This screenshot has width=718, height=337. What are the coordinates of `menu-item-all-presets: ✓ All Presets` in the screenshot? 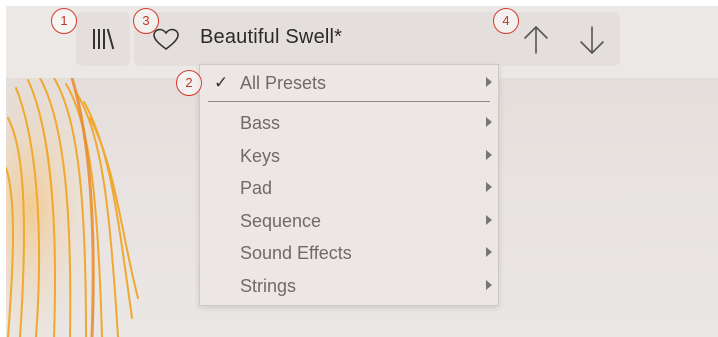 It's located at (349, 83).